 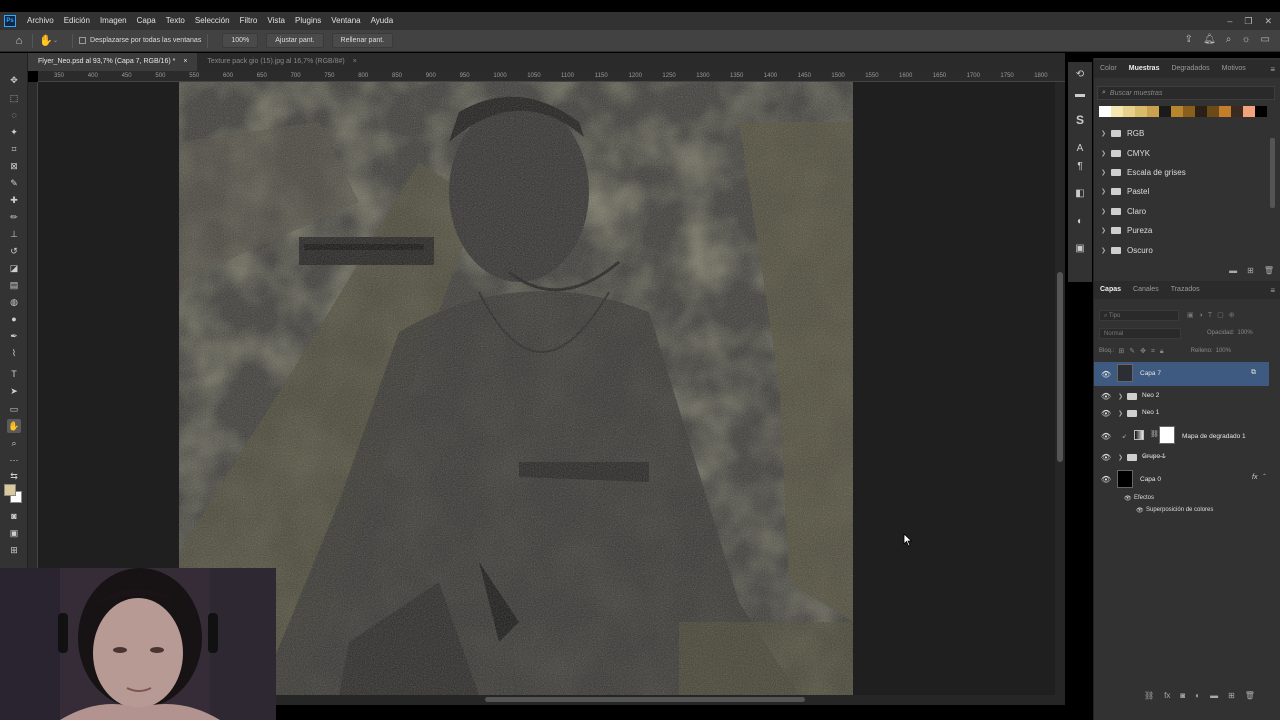 What do you see at coordinates (55, 40) in the screenshot?
I see `chevron-down-icon: ⌄` at bounding box center [55, 40].